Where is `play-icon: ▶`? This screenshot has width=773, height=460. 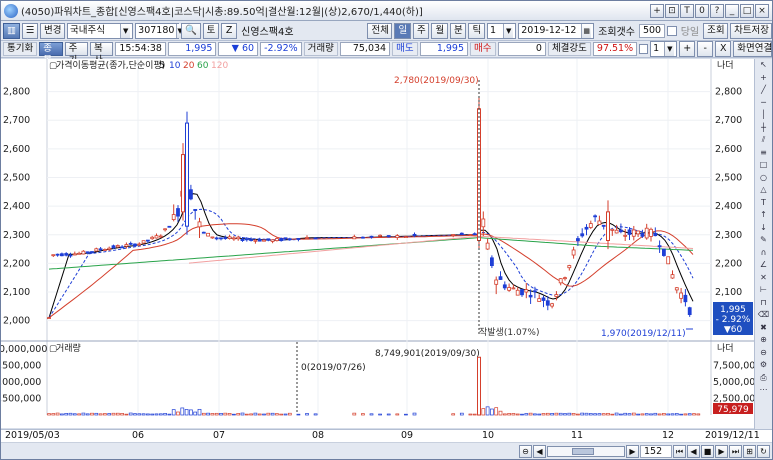 play-icon: ▶ is located at coordinates (721, 451).